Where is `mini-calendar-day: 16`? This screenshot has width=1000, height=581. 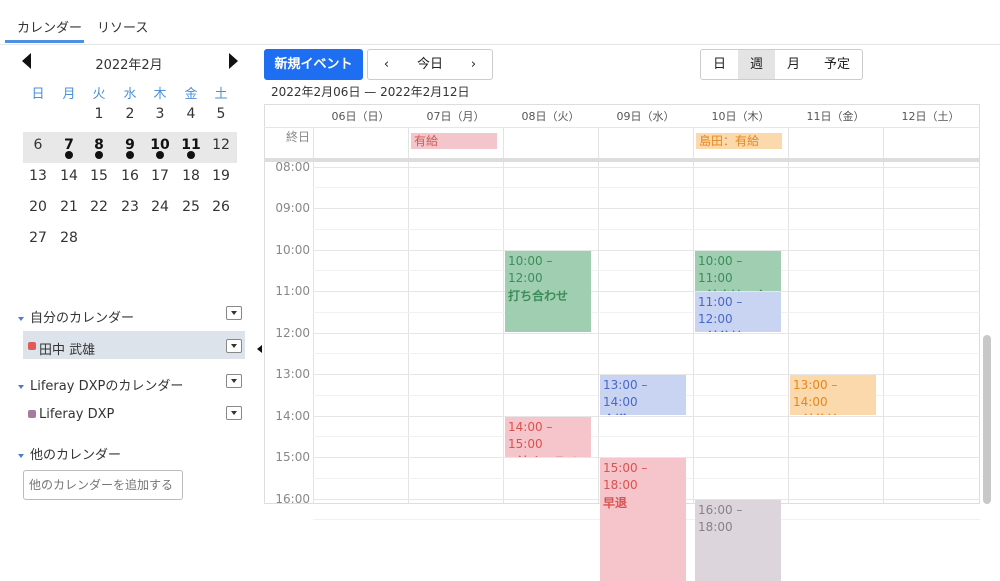
mini-calendar-day: 16 is located at coordinates (130, 176).